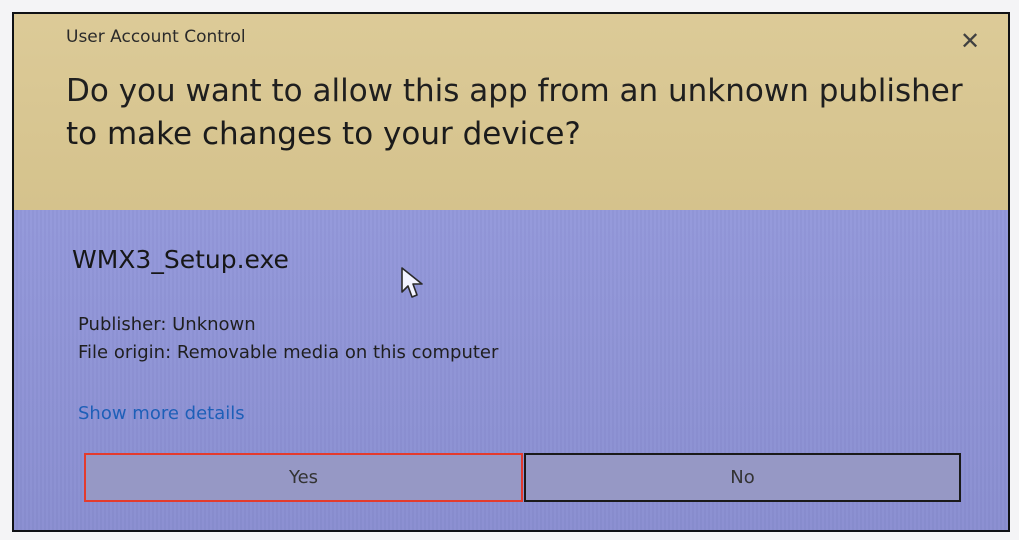 This screenshot has width=1019, height=540. I want to click on close-button: ✕, so click(970, 41).